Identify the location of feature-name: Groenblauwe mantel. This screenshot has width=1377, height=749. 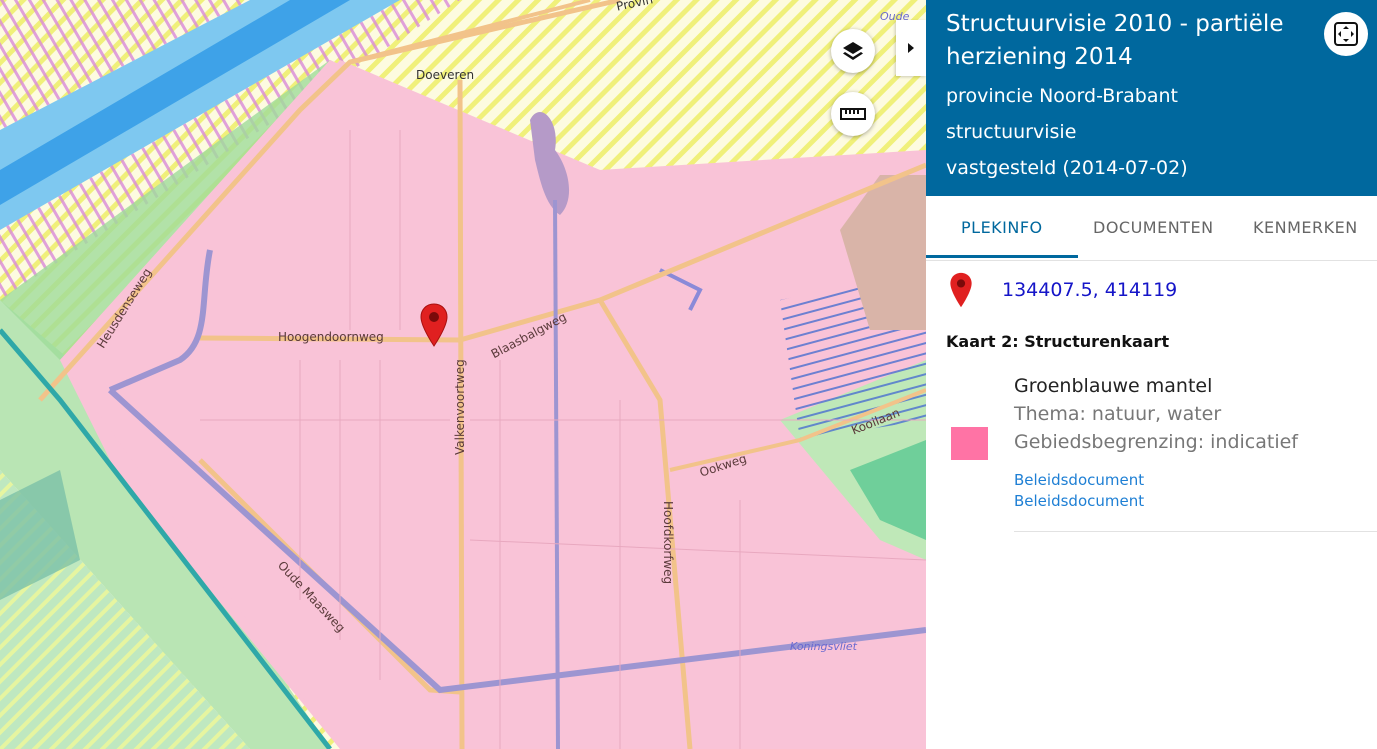
(1113, 386).